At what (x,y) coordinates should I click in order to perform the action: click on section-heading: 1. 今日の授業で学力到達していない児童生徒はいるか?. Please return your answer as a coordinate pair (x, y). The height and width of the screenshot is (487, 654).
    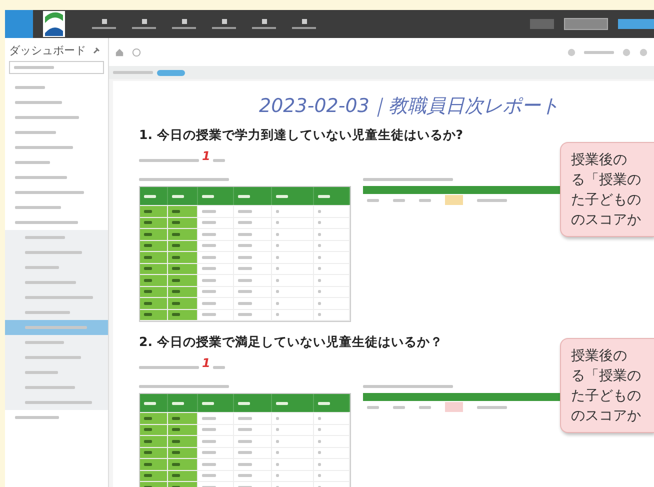
    Looking at the image, I should click on (301, 135).